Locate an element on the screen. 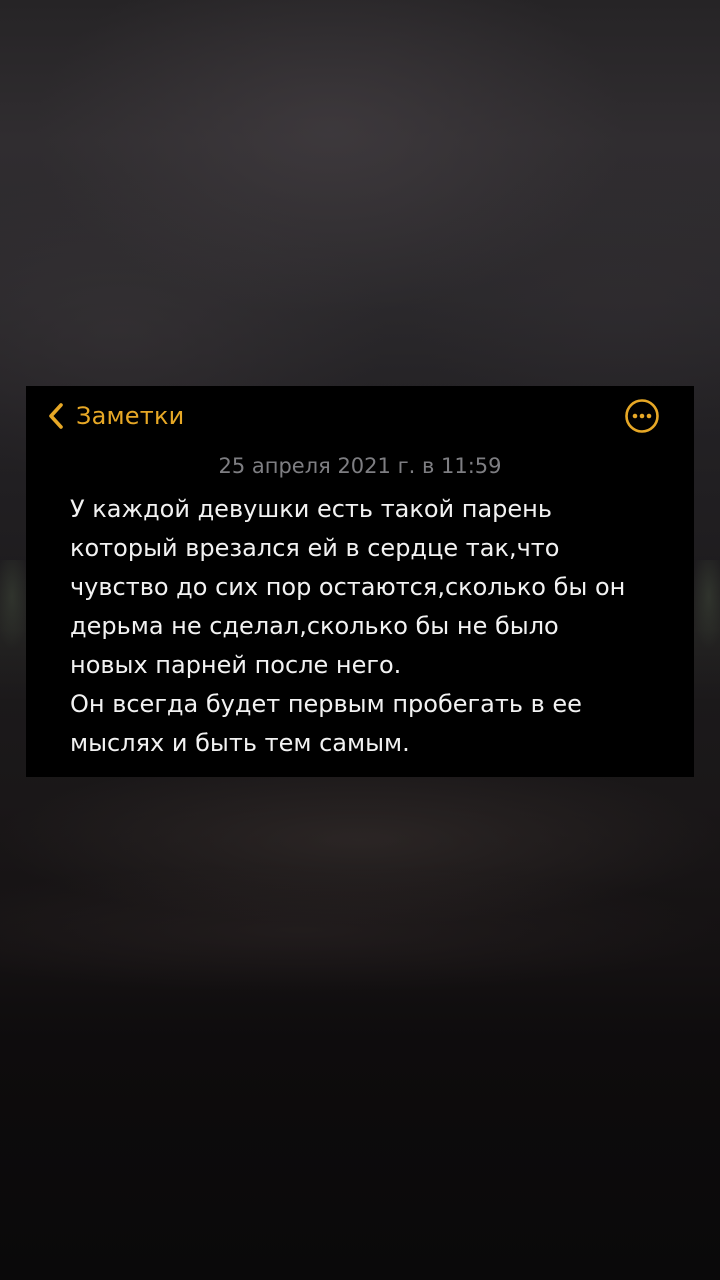 The width and height of the screenshot is (720, 1280). note-line: который врезался ей в сердце так,что is located at coordinates (315, 548).